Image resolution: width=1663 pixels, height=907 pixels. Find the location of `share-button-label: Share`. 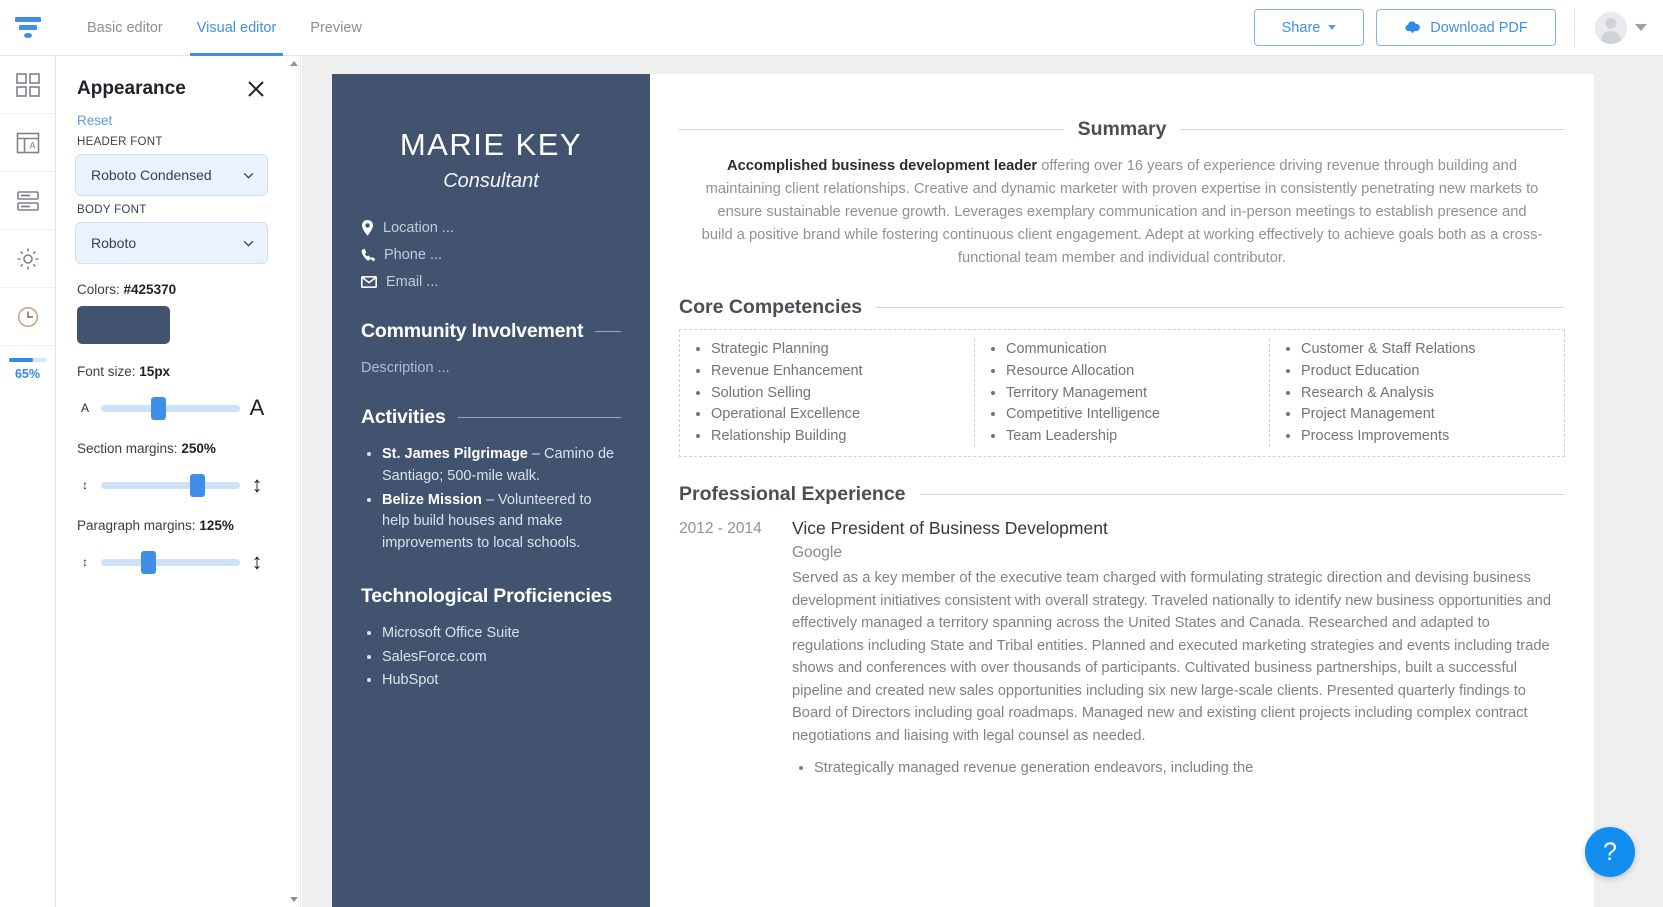

share-button-label: Share is located at coordinates (1301, 27).